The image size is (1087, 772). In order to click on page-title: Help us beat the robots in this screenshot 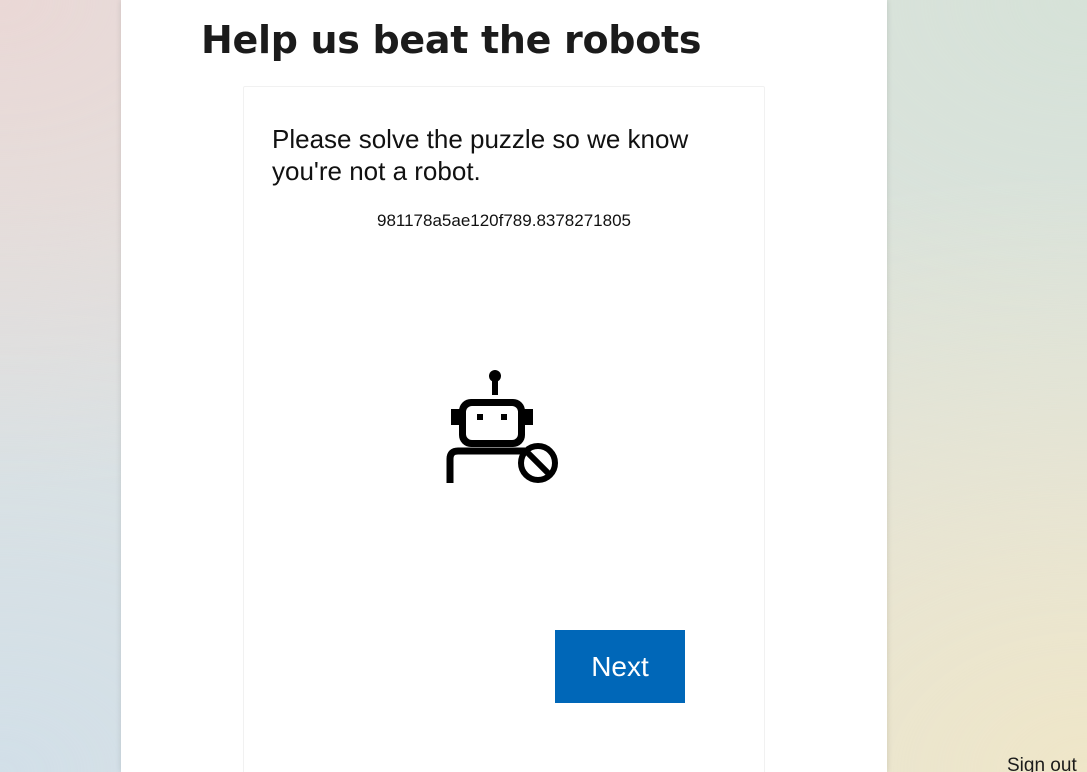, I will do `click(451, 40)`.